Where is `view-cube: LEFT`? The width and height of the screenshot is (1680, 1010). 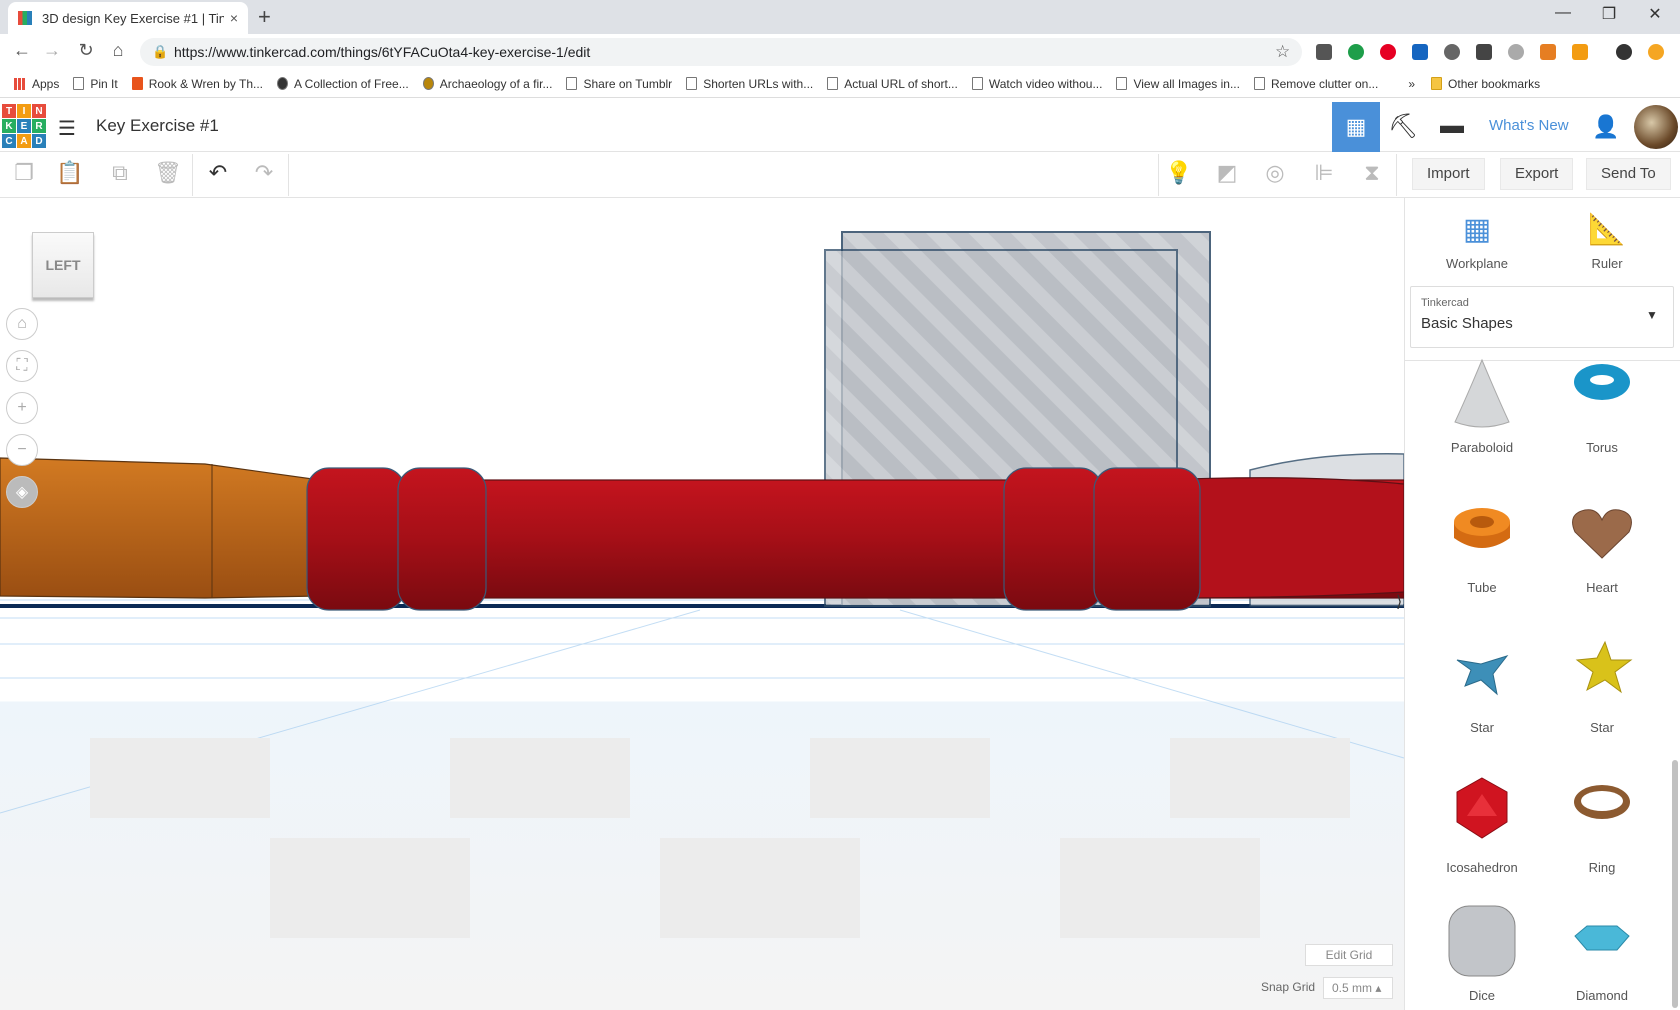
view-cube: LEFT is located at coordinates (63, 265).